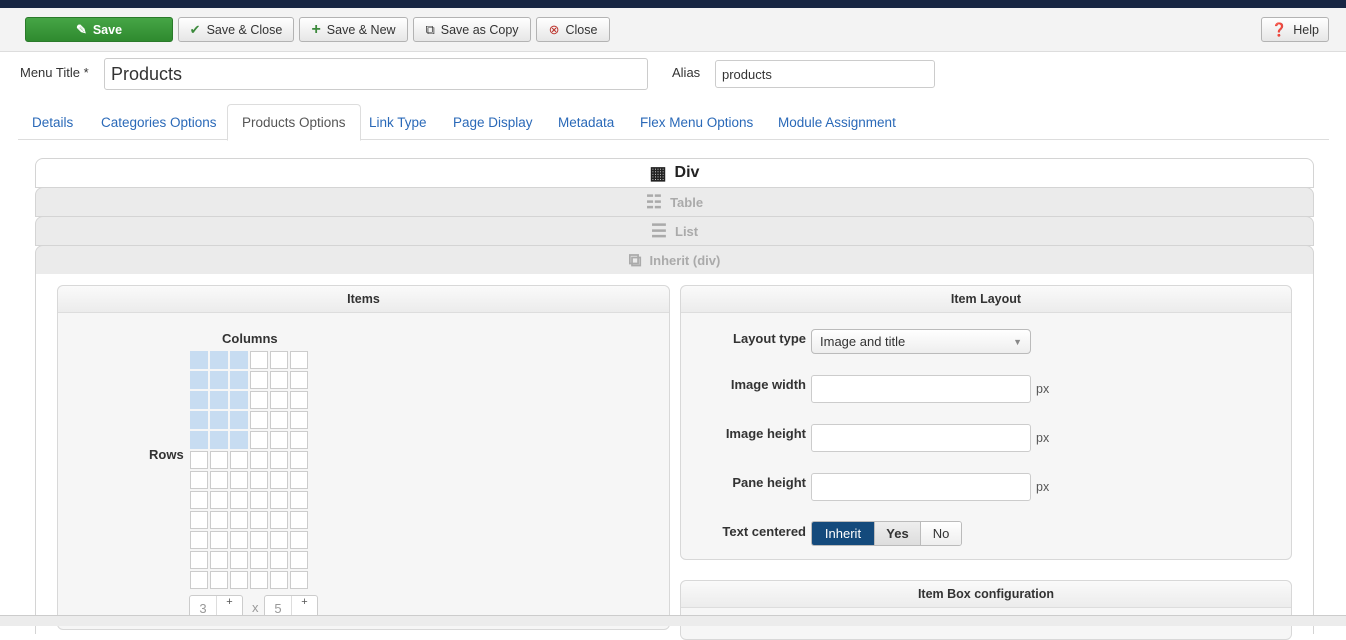  I want to click on alias-input: products, so click(825, 74).